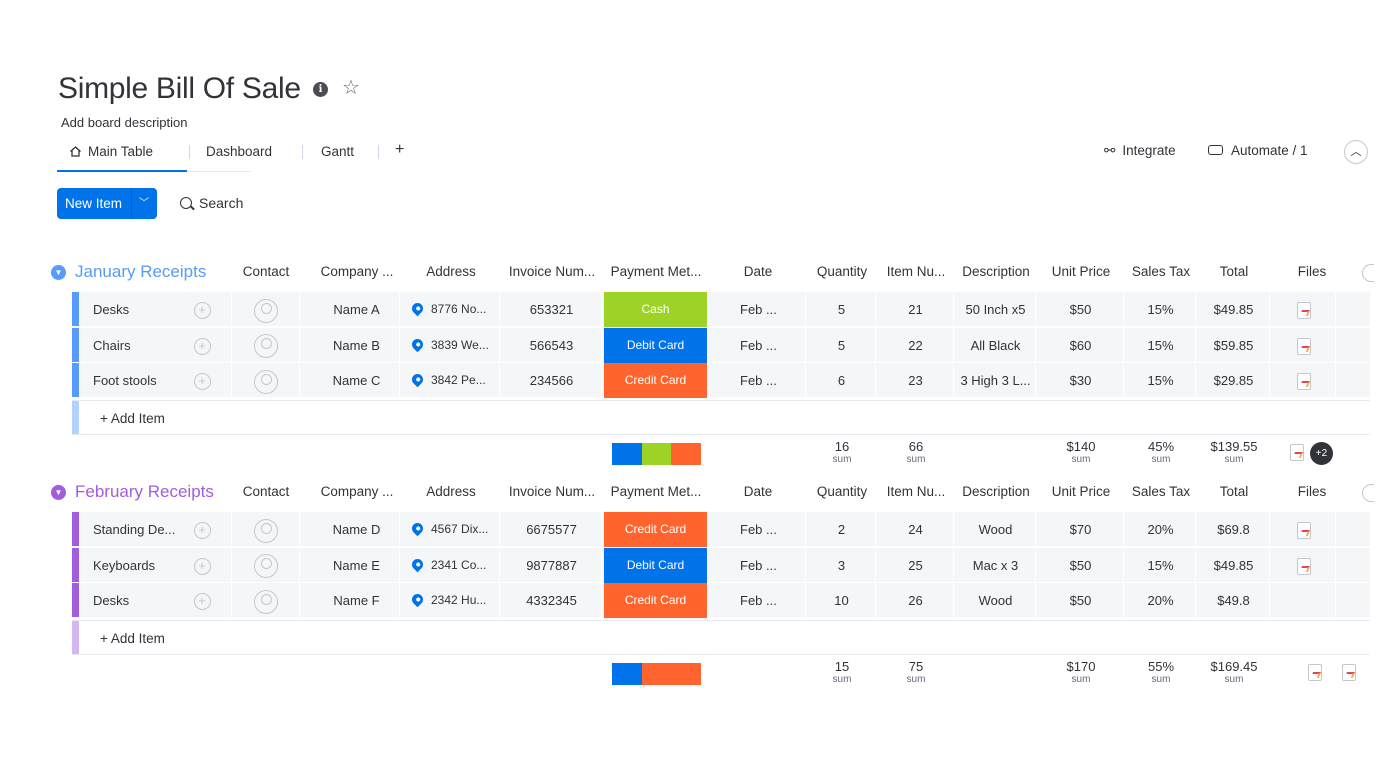 Image resolution: width=1400 pixels, height=766 pixels. Describe the element at coordinates (552, 345) in the screenshot. I see `cell-invoice: 566543` at that location.